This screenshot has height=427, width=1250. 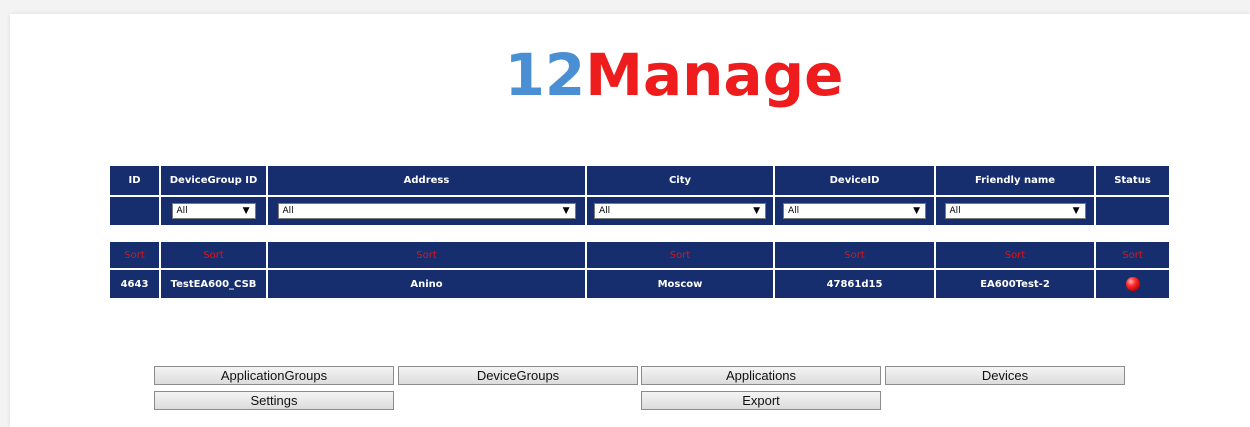 I want to click on devices-button: Devices, so click(x=1005, y=375).